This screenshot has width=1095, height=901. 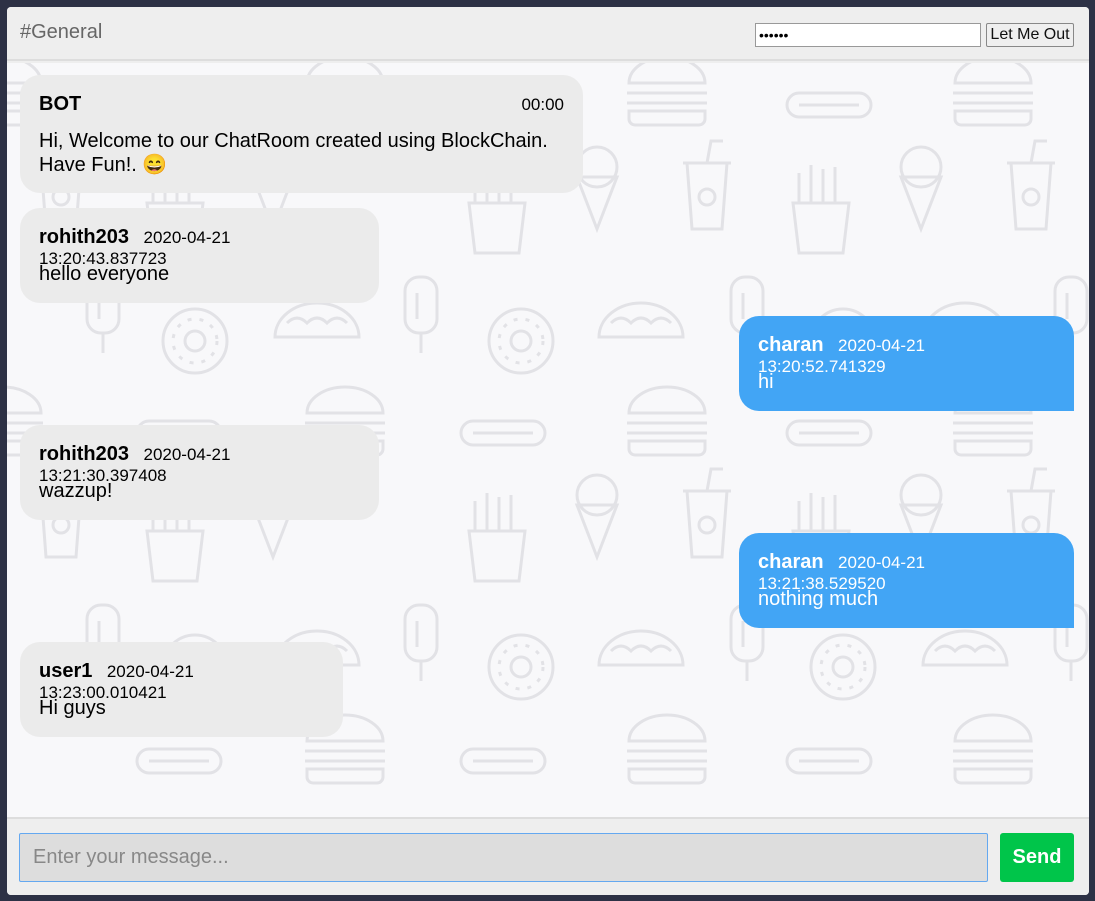 What do you see at coordinates (1037, 857) in the screenshot?
I see `send-button: Send` at bounding box center [1037, 857].